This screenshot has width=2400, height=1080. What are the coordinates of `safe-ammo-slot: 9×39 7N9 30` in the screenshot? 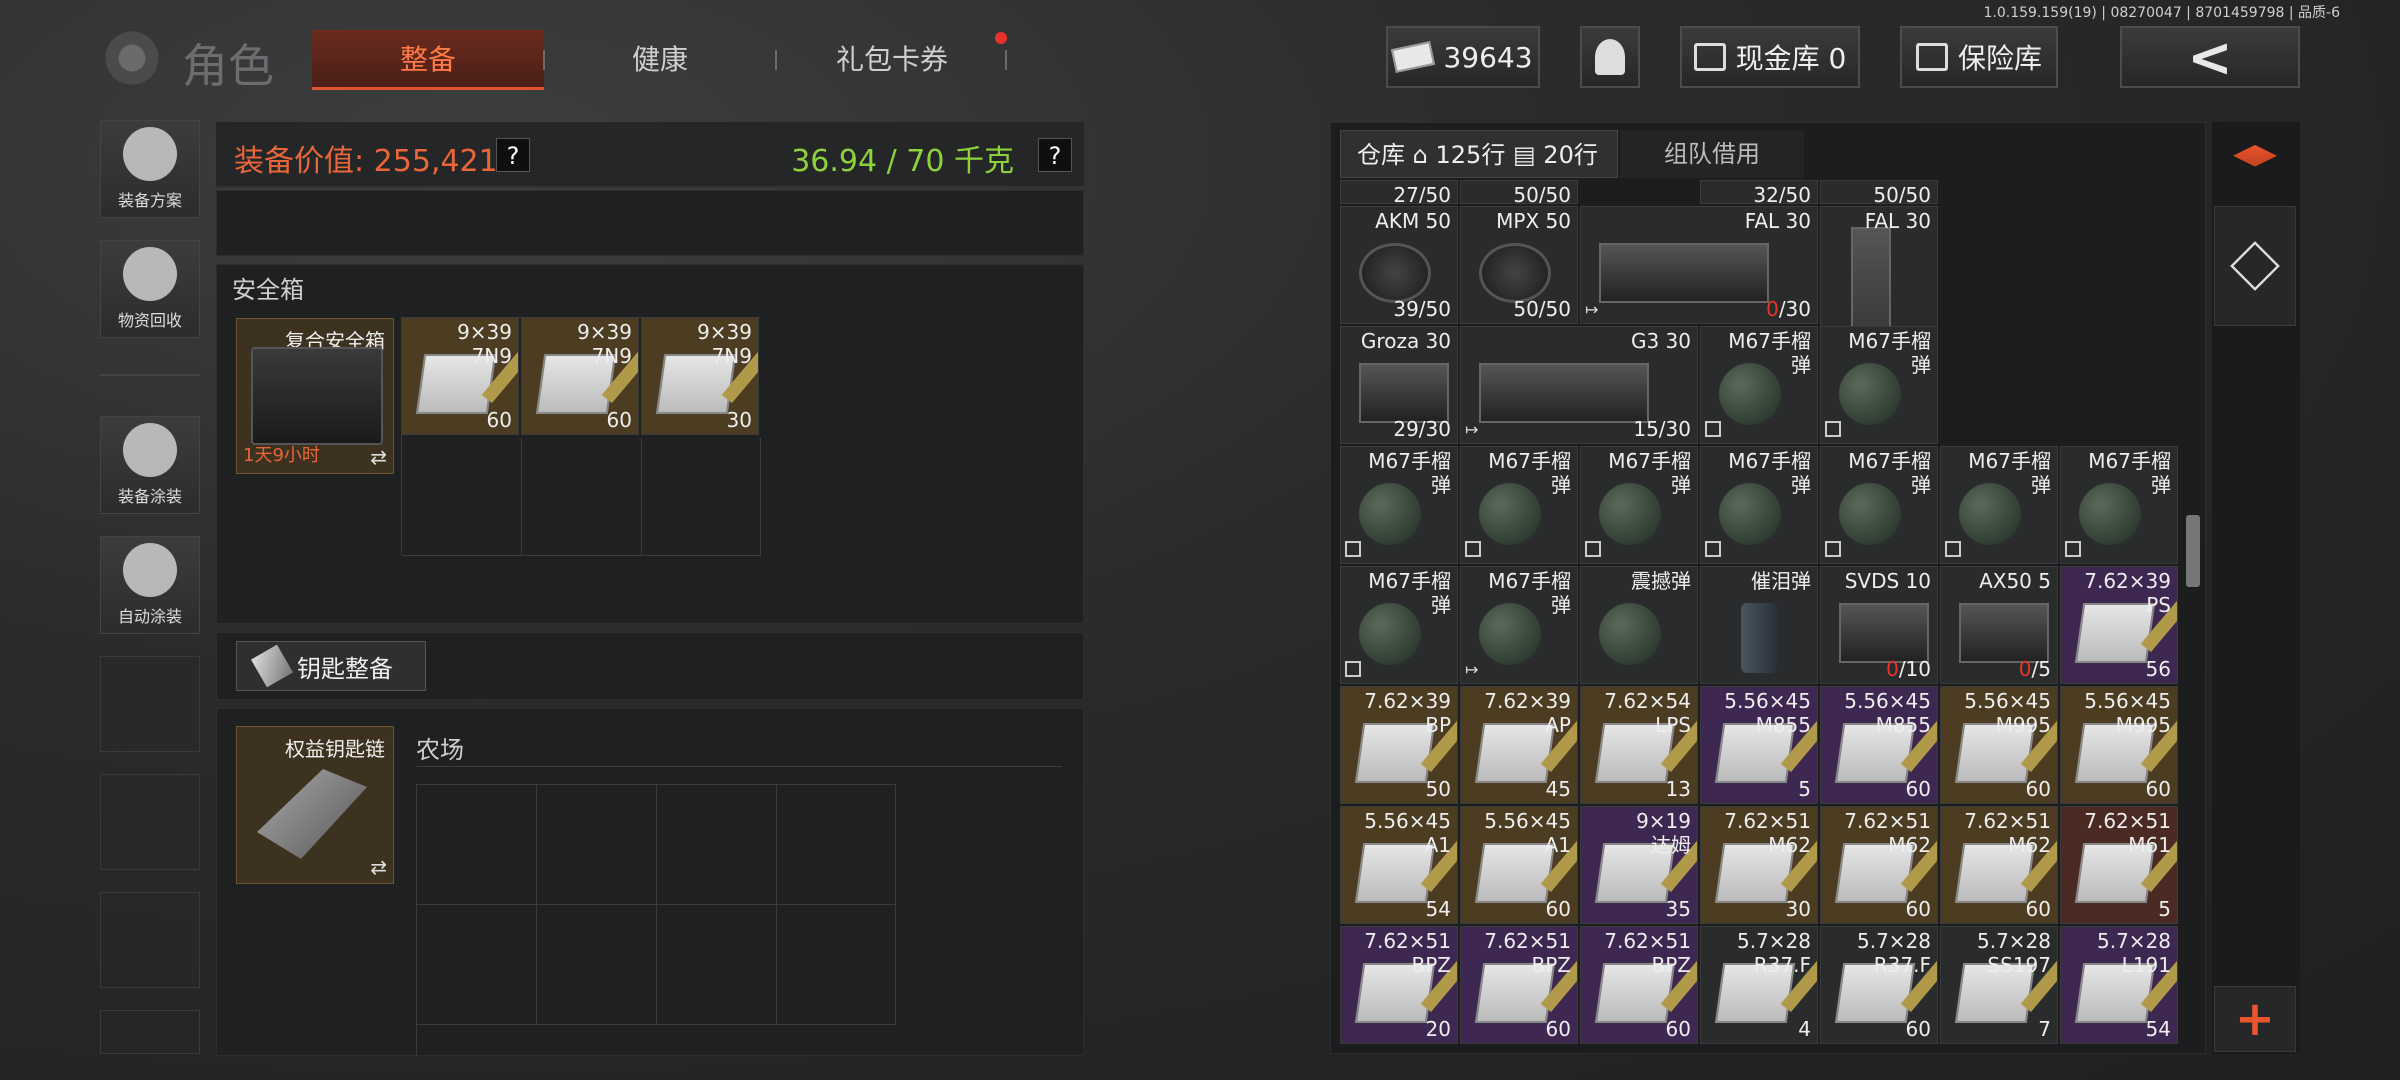 It's located at (700, 376).